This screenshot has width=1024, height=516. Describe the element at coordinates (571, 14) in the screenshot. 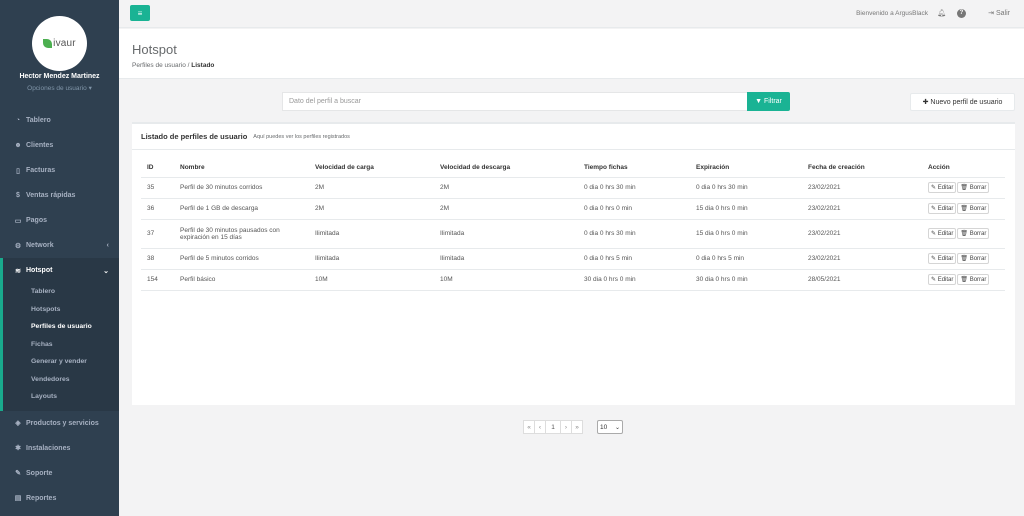

I see `topbar: ≡ Bienvenido a ArgusBlack 🔔︎ ? ⇥ Salir` at that location.